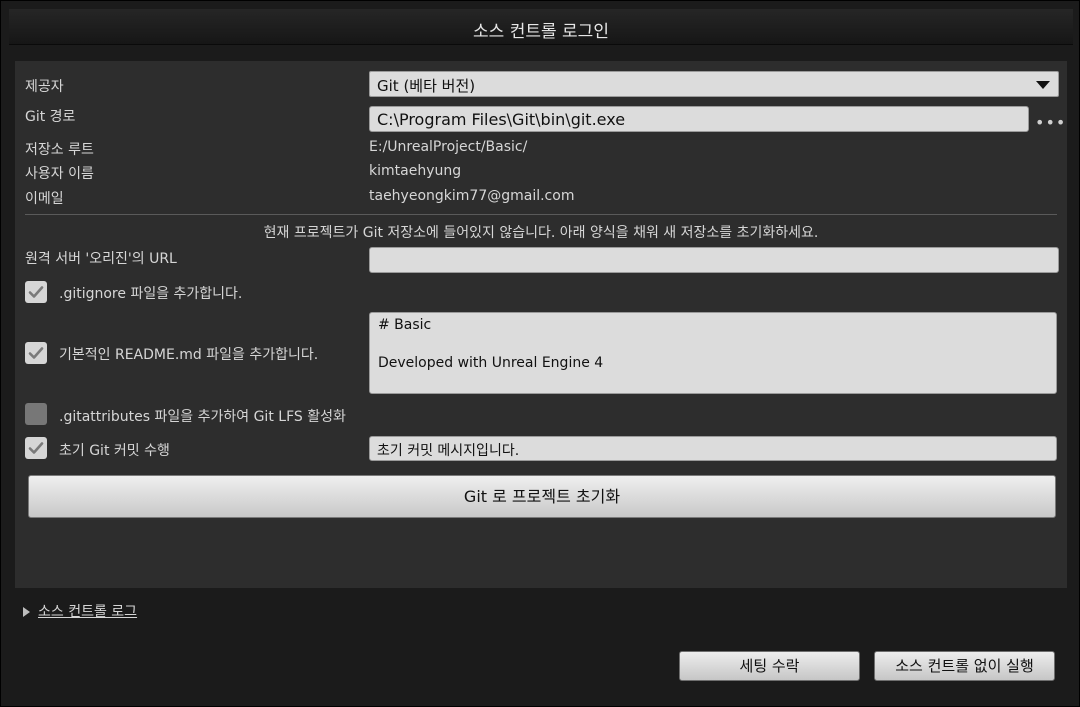 The width and height of the screenshot is (1080, 707). I want to click on provider-value: Git (베타 버전), so click(426, 86).